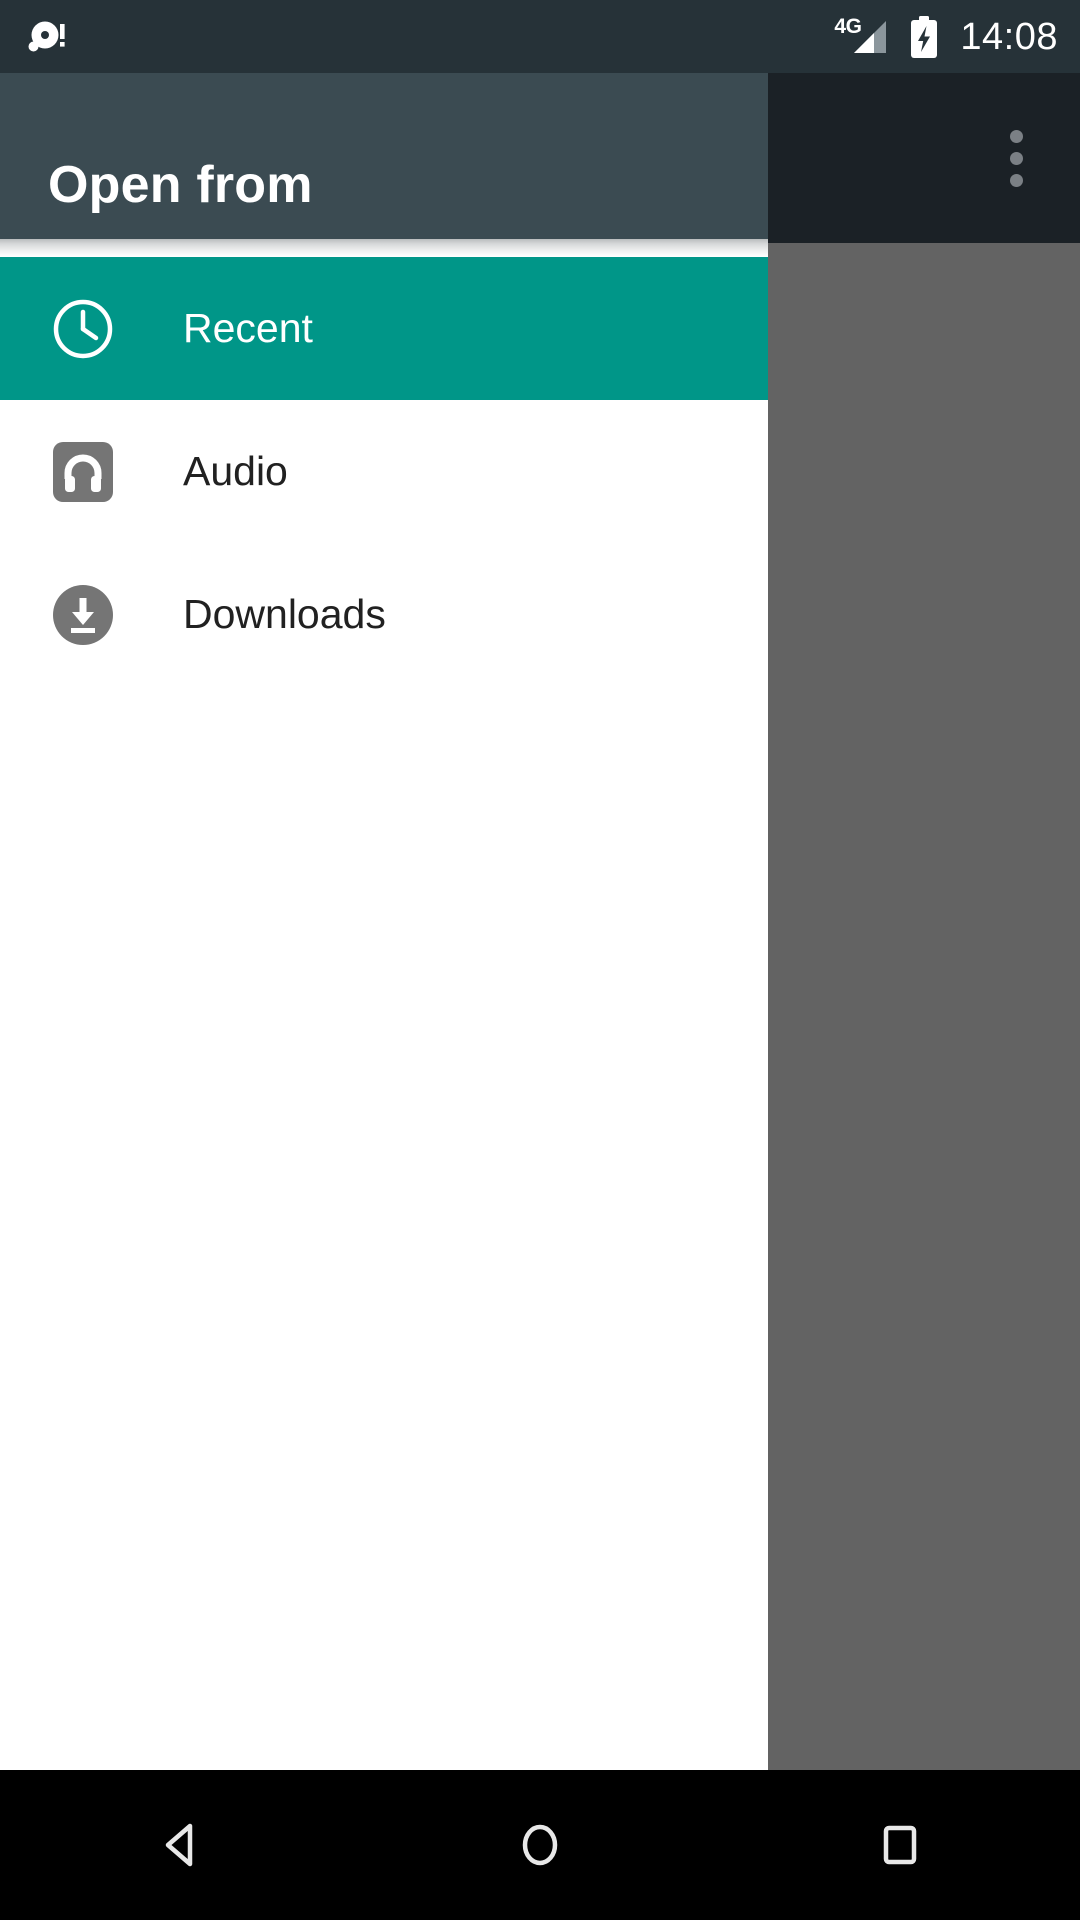  I want to click on clock-icon, so click(83, 329).